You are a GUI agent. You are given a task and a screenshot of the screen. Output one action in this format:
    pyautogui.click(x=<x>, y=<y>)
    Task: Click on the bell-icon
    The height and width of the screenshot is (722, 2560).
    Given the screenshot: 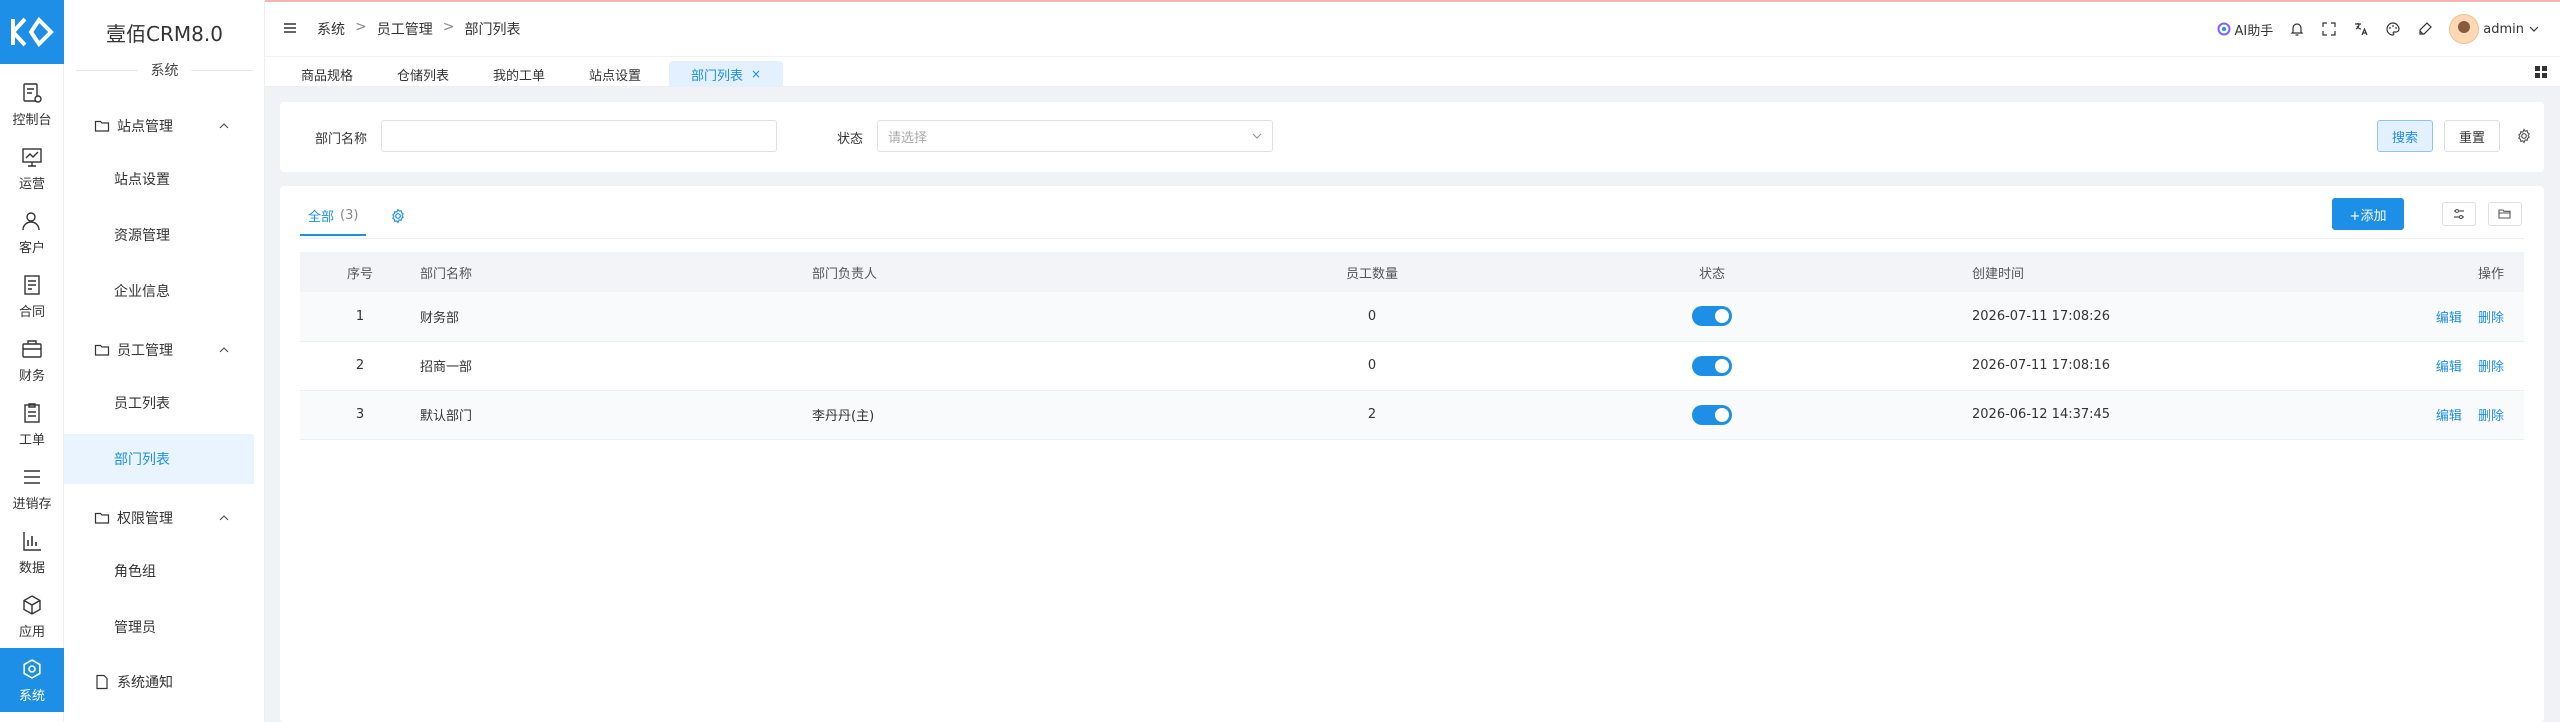 What is the action you would take?
    pyautogui.click(x=2297, y=29)
    